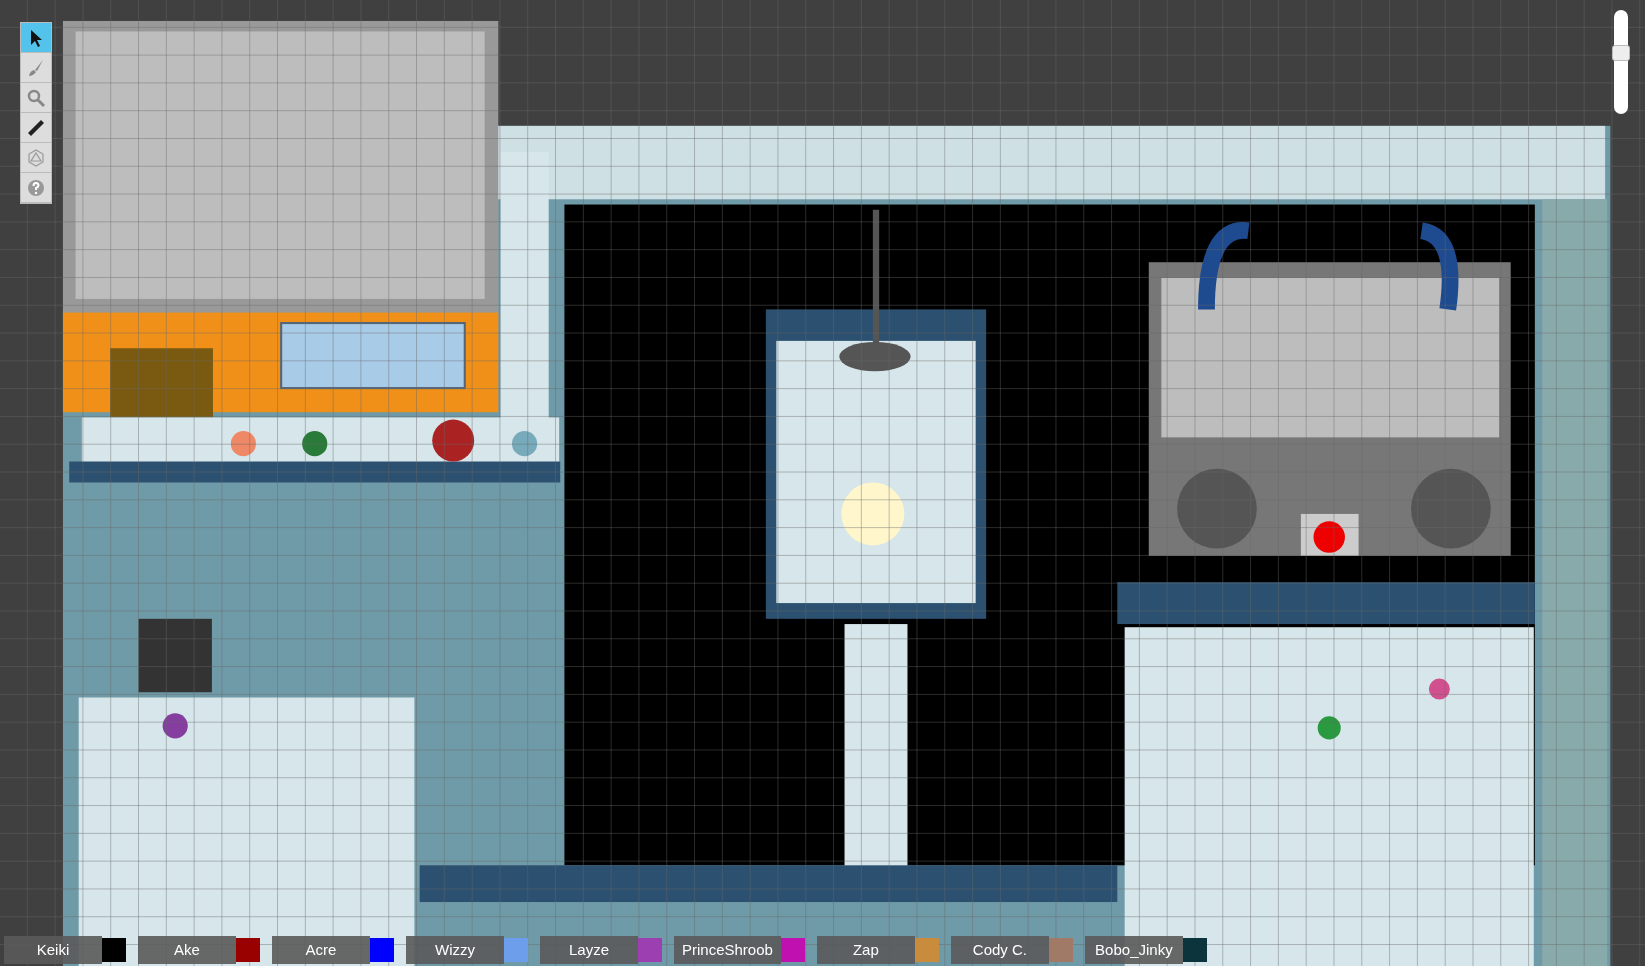  I want to click on player-name: Ake, so click(187, 949).